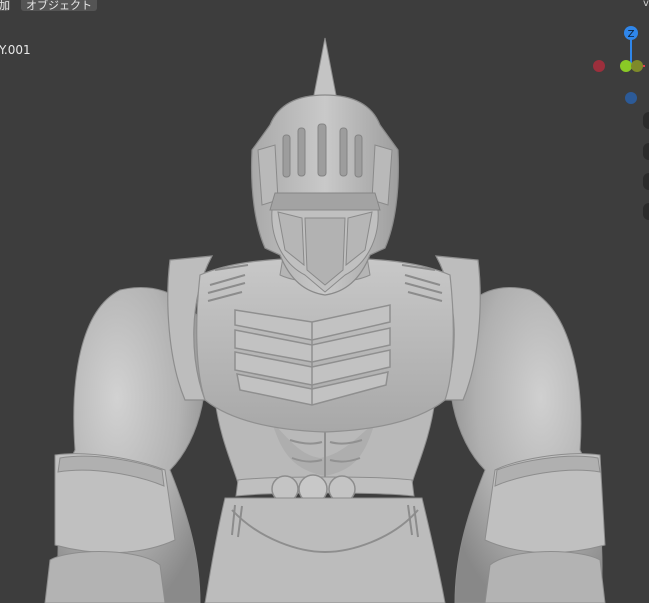 The height and width of the screenshot is (603, 649). I want to click on navigation-gizmo: Z, so click(617, 67).